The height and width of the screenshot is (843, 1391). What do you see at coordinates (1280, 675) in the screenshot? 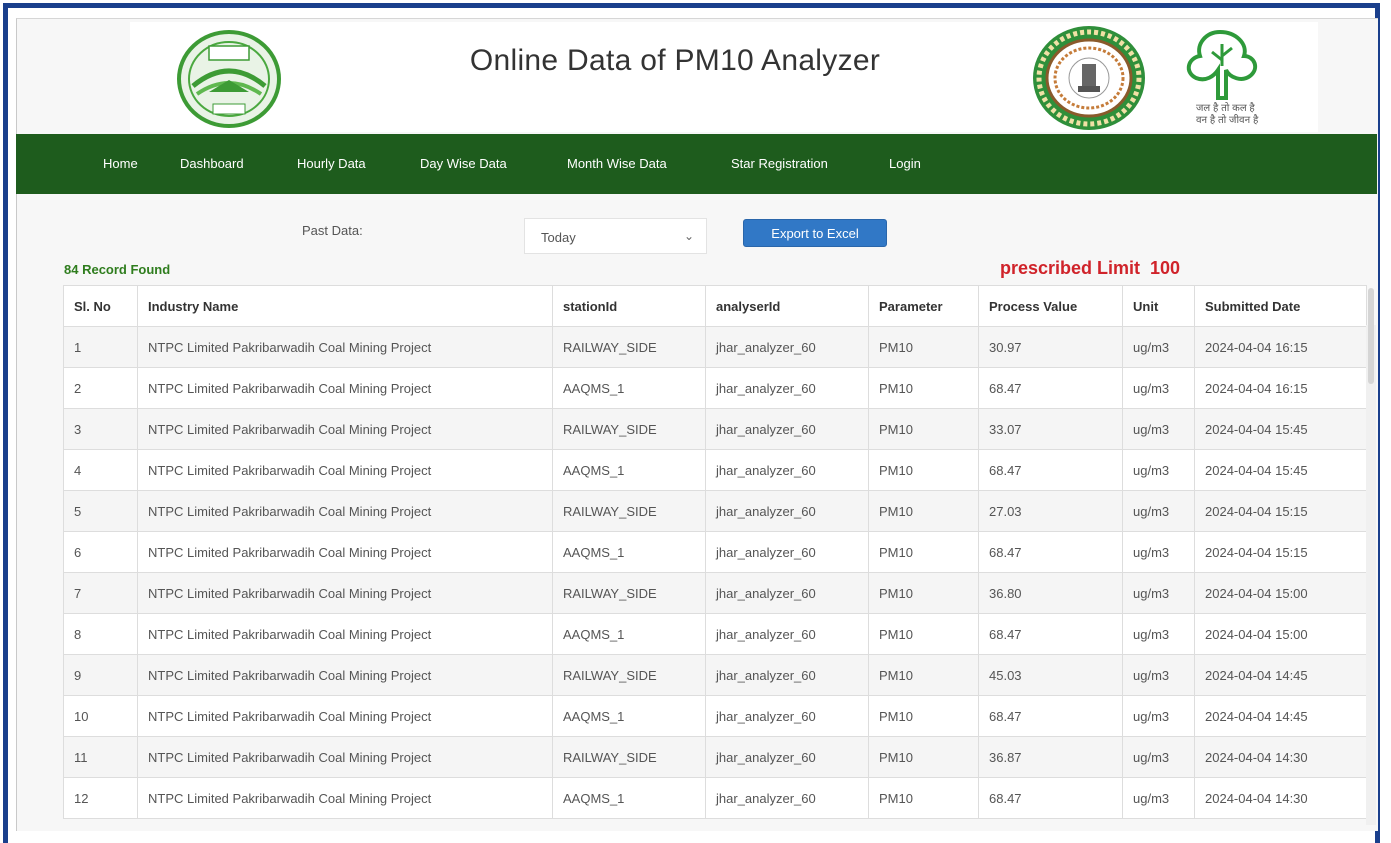
I see `cell-submitted-date: 2024-04-04 14:45` at bounding box center [1280, 675].